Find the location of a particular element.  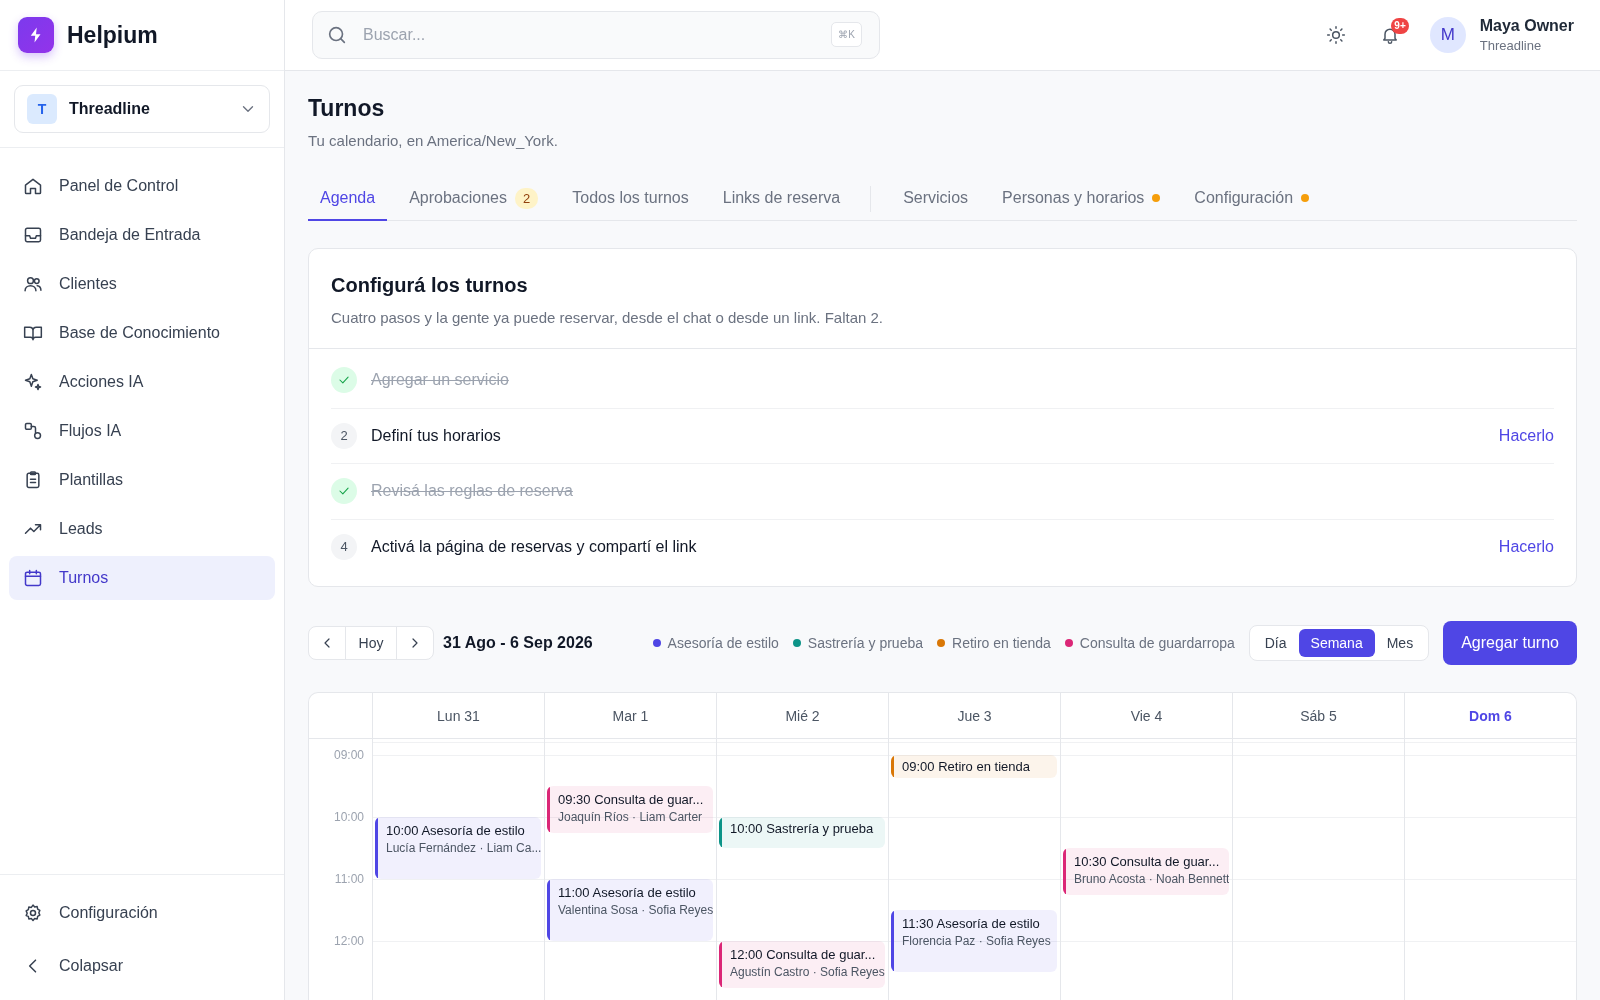

nav-item: Bandeja de Entrada is located at coordinates (142, 235).